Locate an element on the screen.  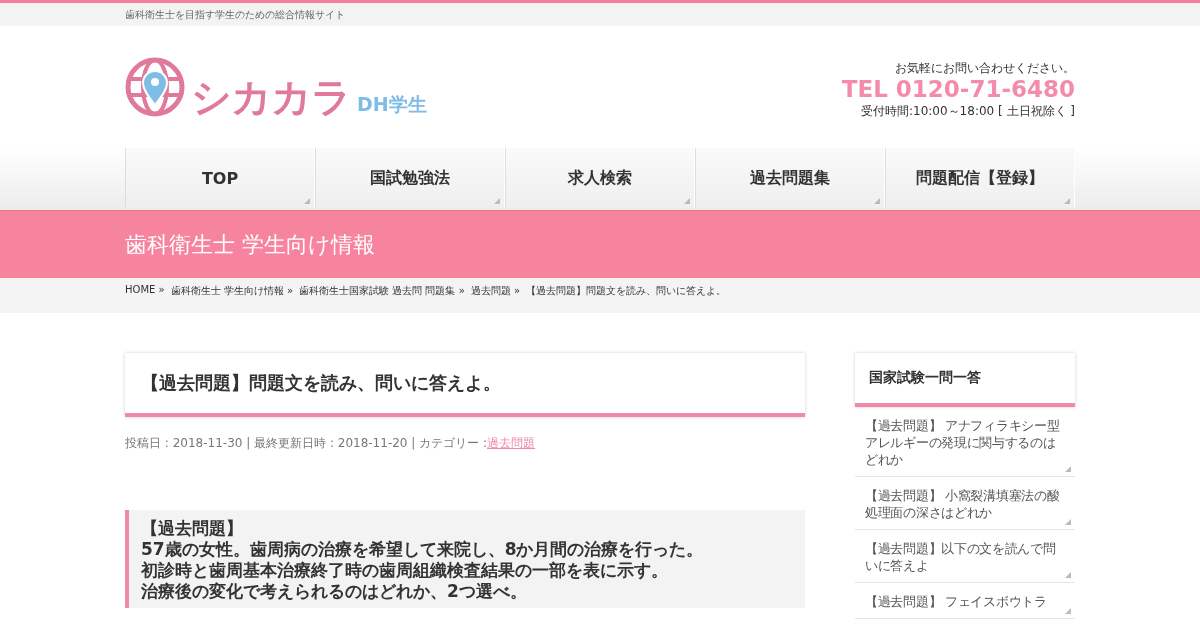
logo-name: シカカラ is located at coordinates (271, 97).